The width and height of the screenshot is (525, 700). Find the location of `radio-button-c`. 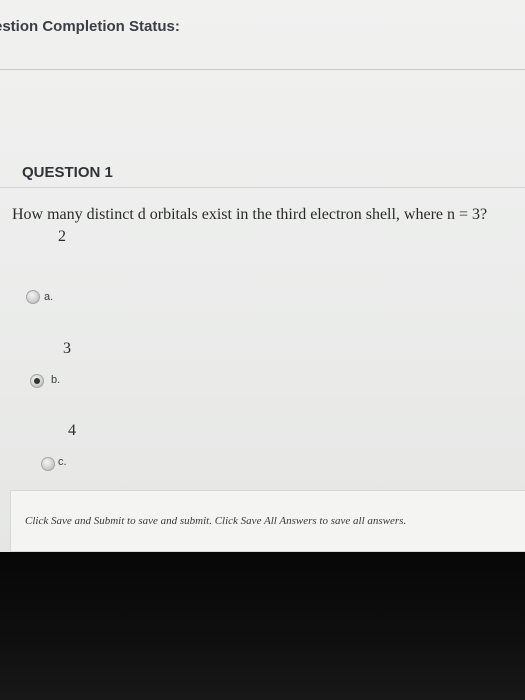

radio-button-c is located at coordinates (48, 464).